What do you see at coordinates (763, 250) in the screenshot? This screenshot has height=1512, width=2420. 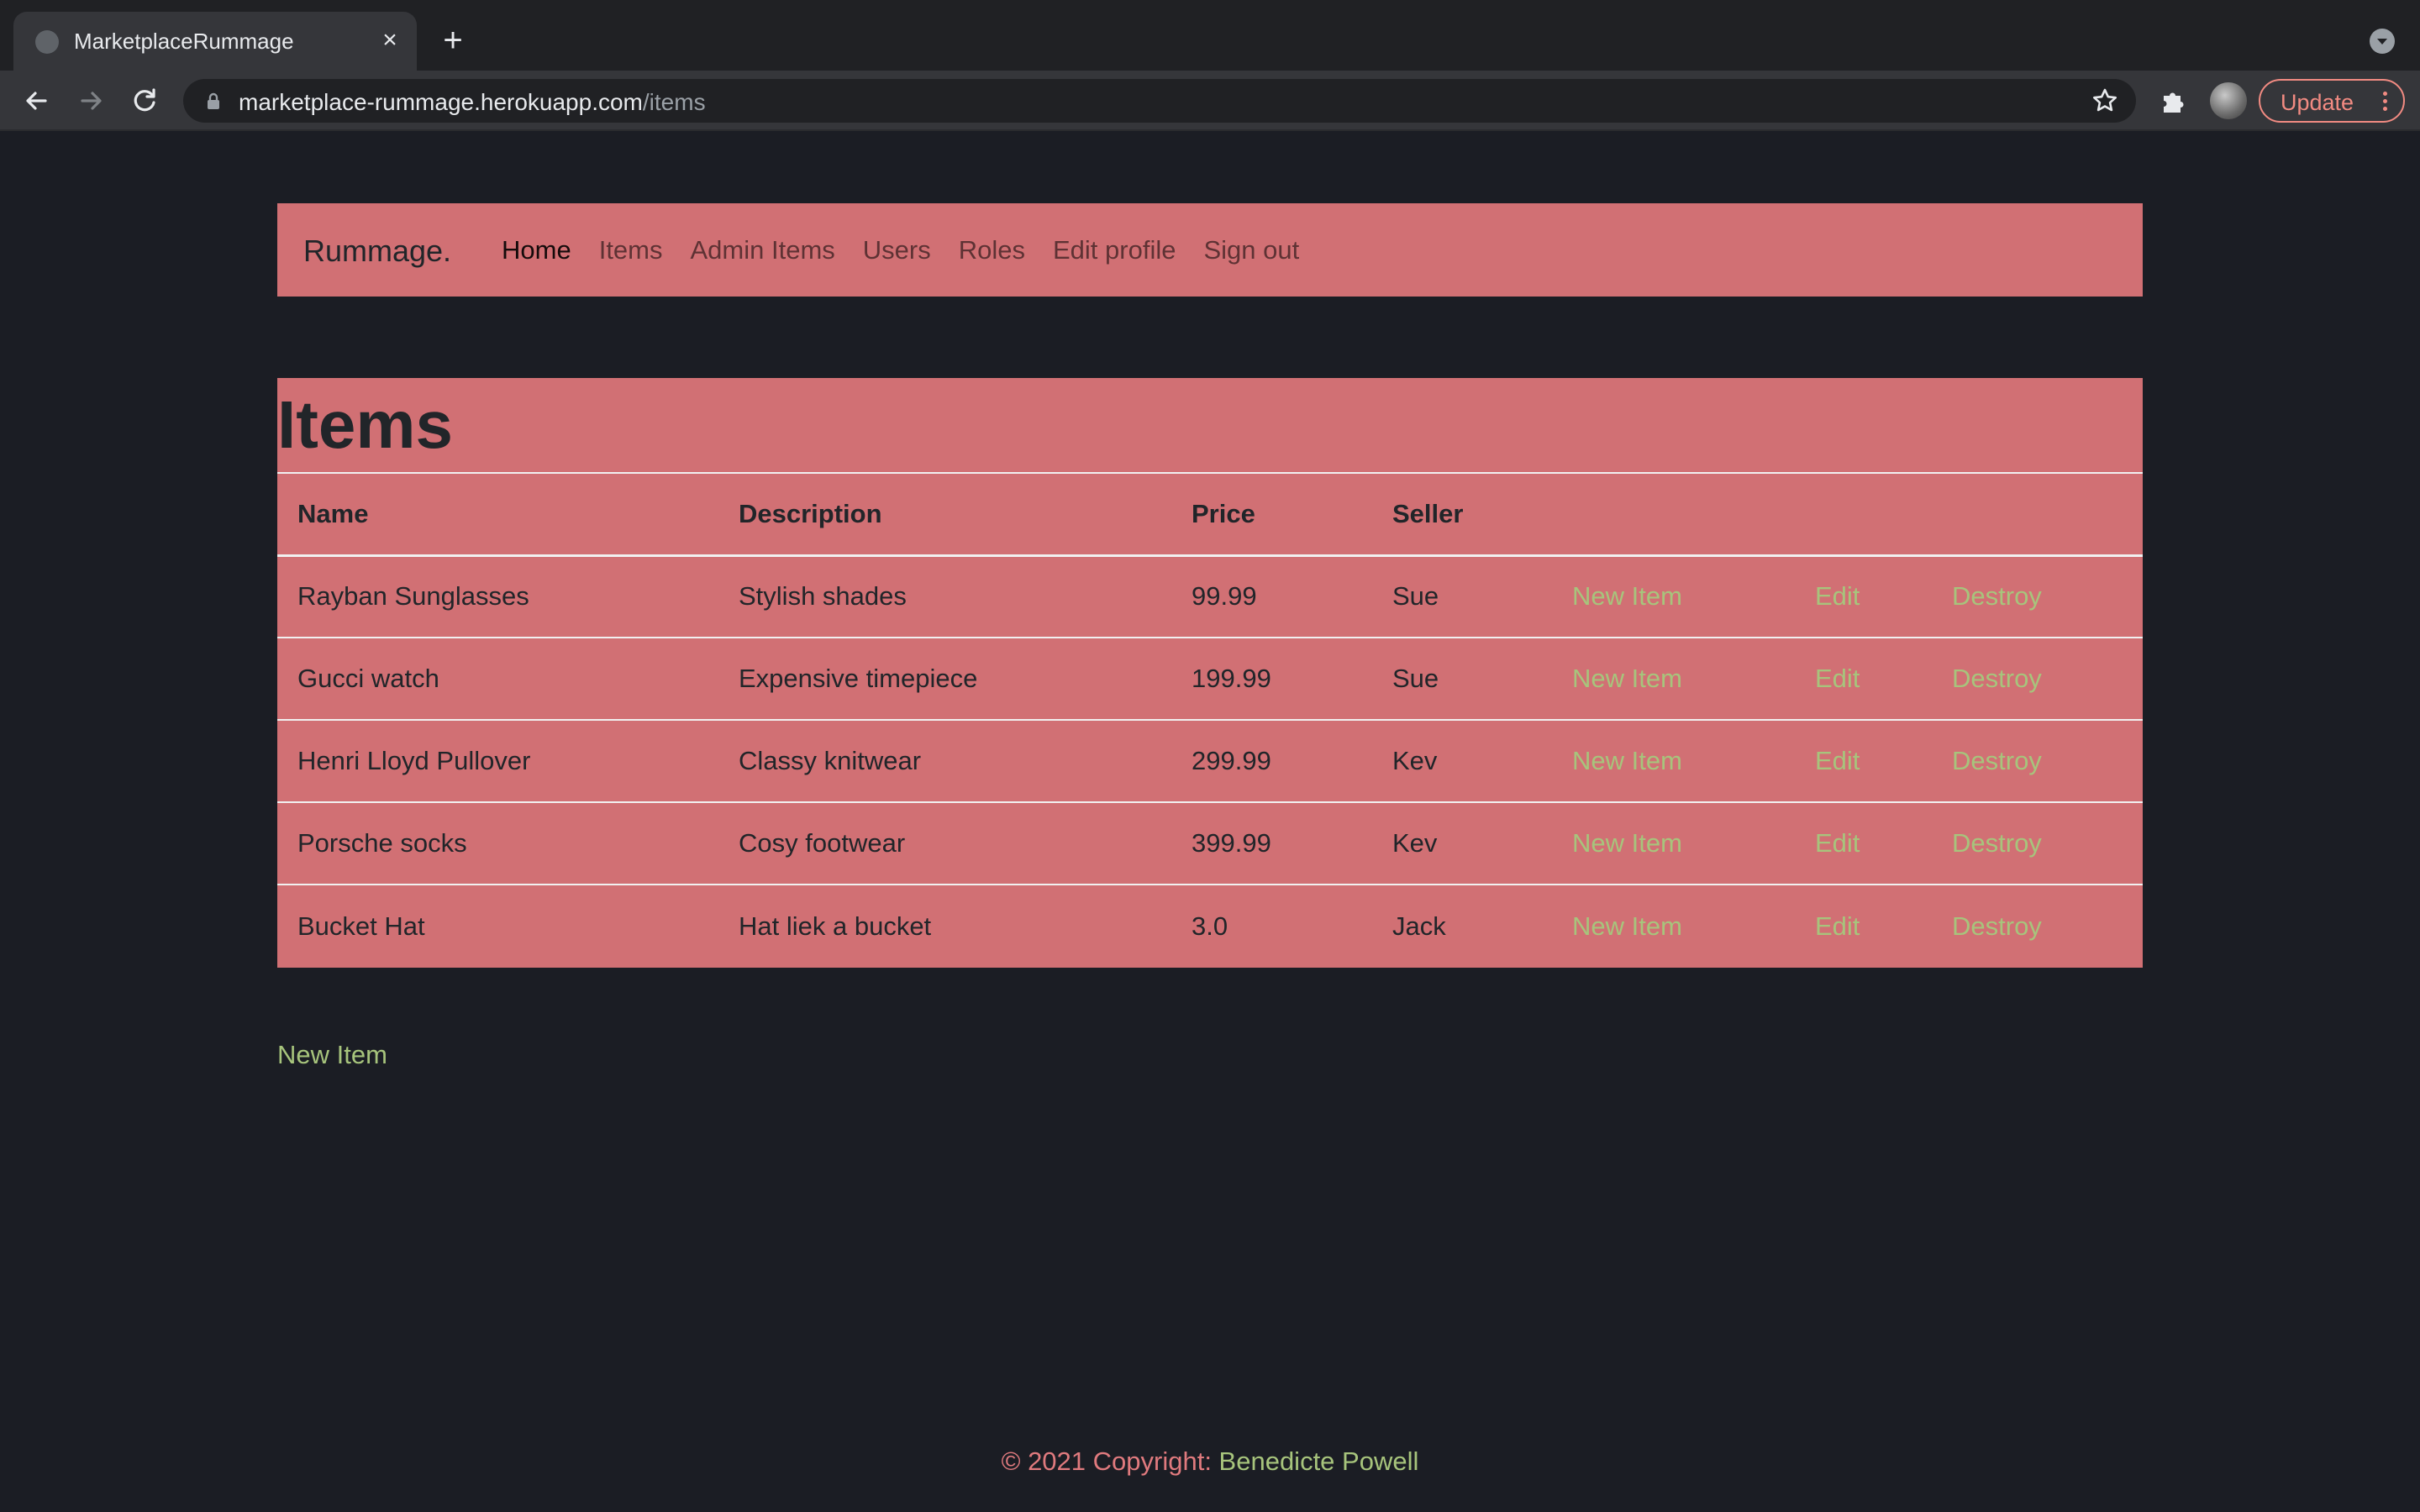 I see `nav-link-admin-items: Admin Items` at bounding box center [763, 250].